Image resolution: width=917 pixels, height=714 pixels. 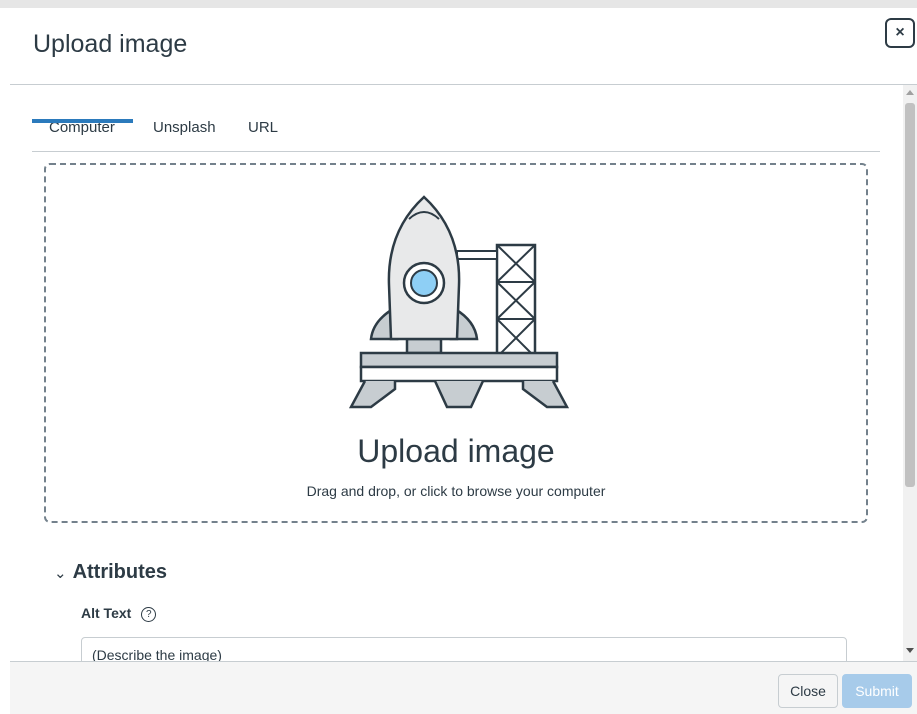 I want to click on close-icon: ×, so click(x=900, y=33).